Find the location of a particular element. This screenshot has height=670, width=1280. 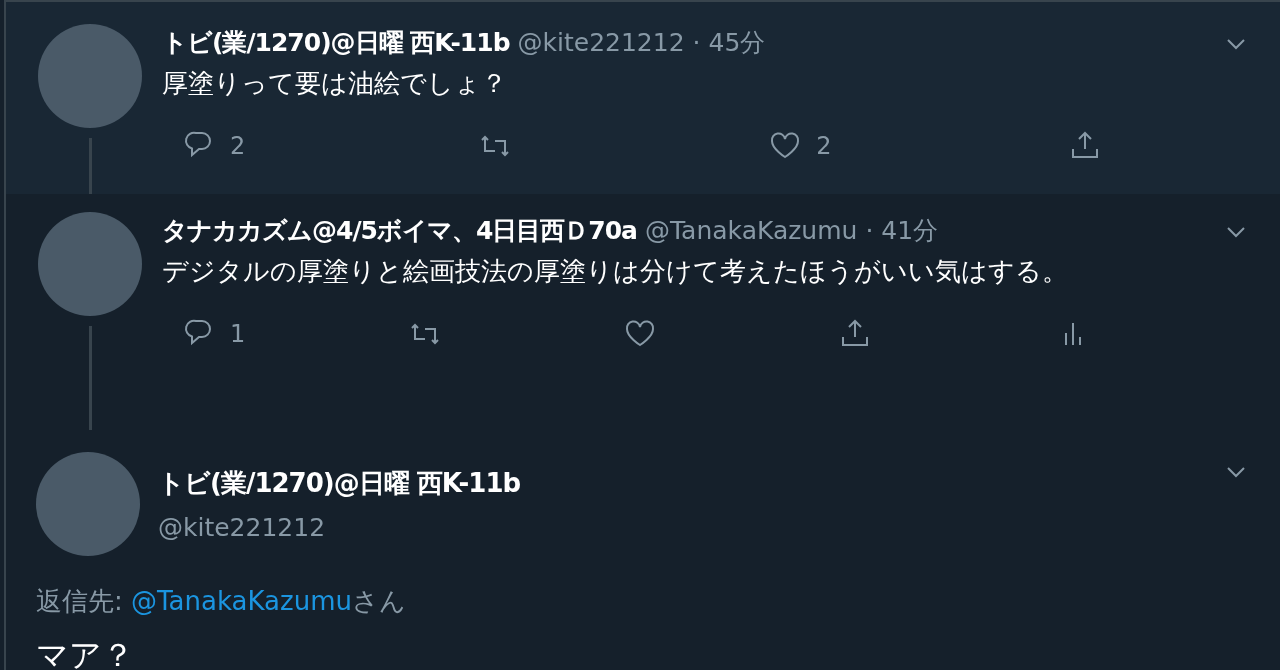

like-button: 2 is located at coordinates (800, 145).